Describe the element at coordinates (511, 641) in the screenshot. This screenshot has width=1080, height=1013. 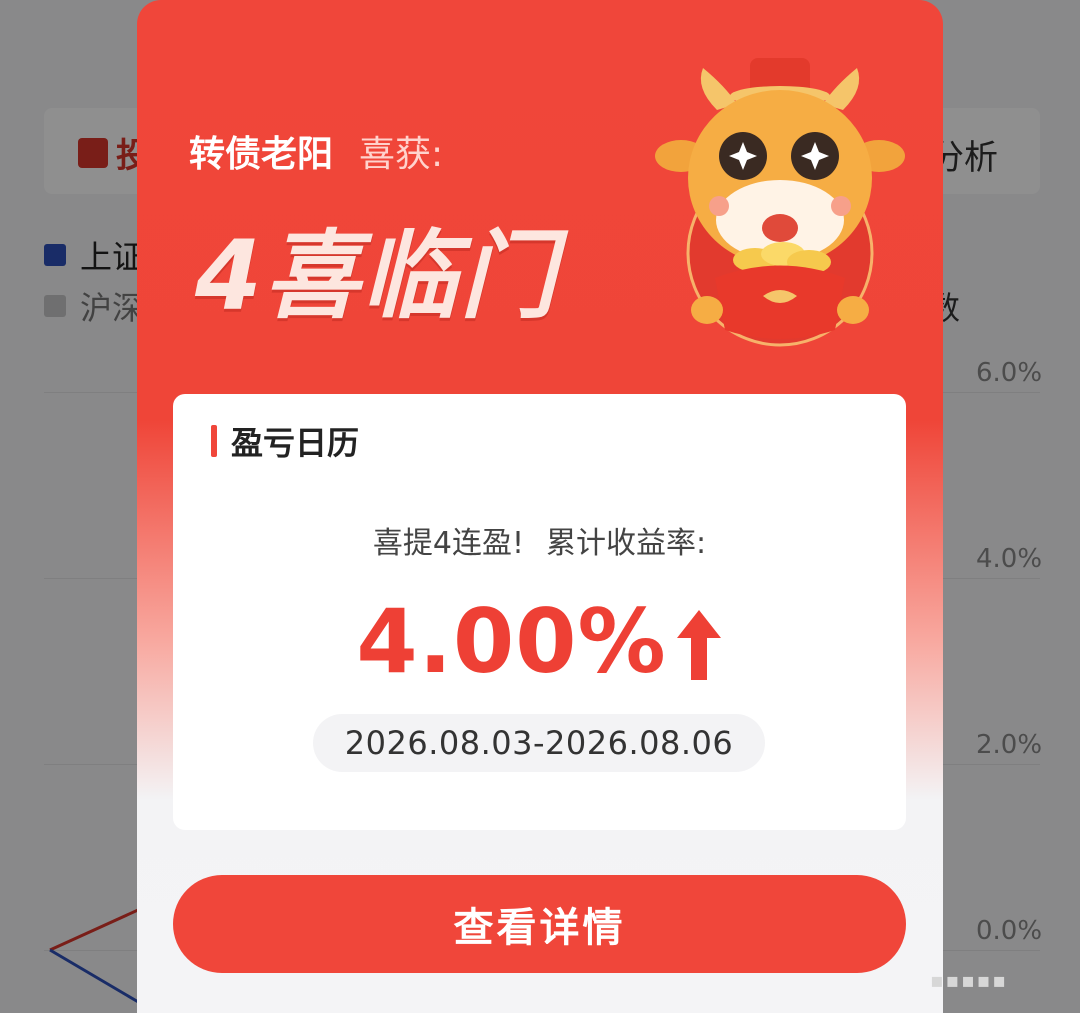
I see `cumulative-return-value: 4.00%` at that location.